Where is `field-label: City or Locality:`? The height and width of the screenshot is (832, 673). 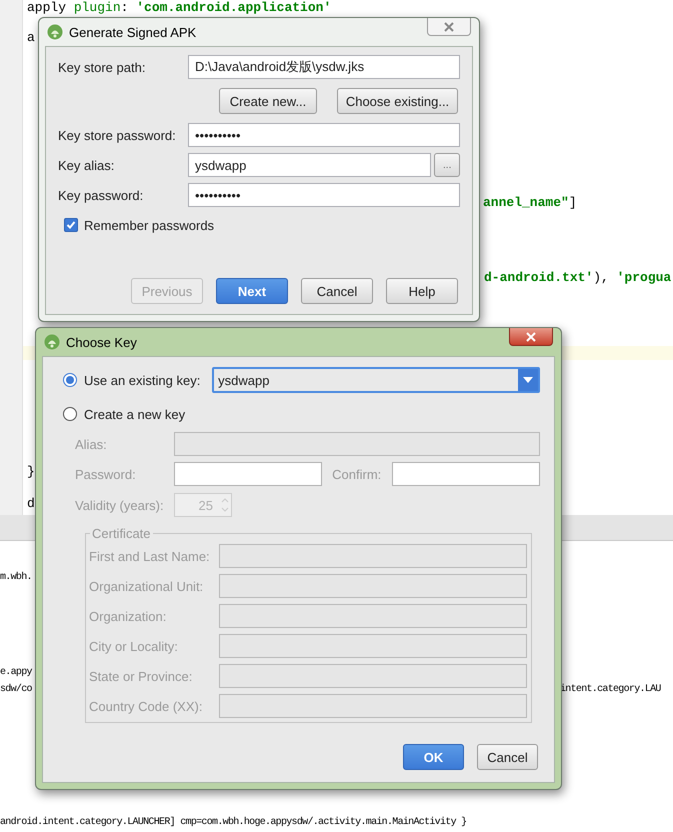
field-label: City or Locality: is located at coordinates (134, 646).